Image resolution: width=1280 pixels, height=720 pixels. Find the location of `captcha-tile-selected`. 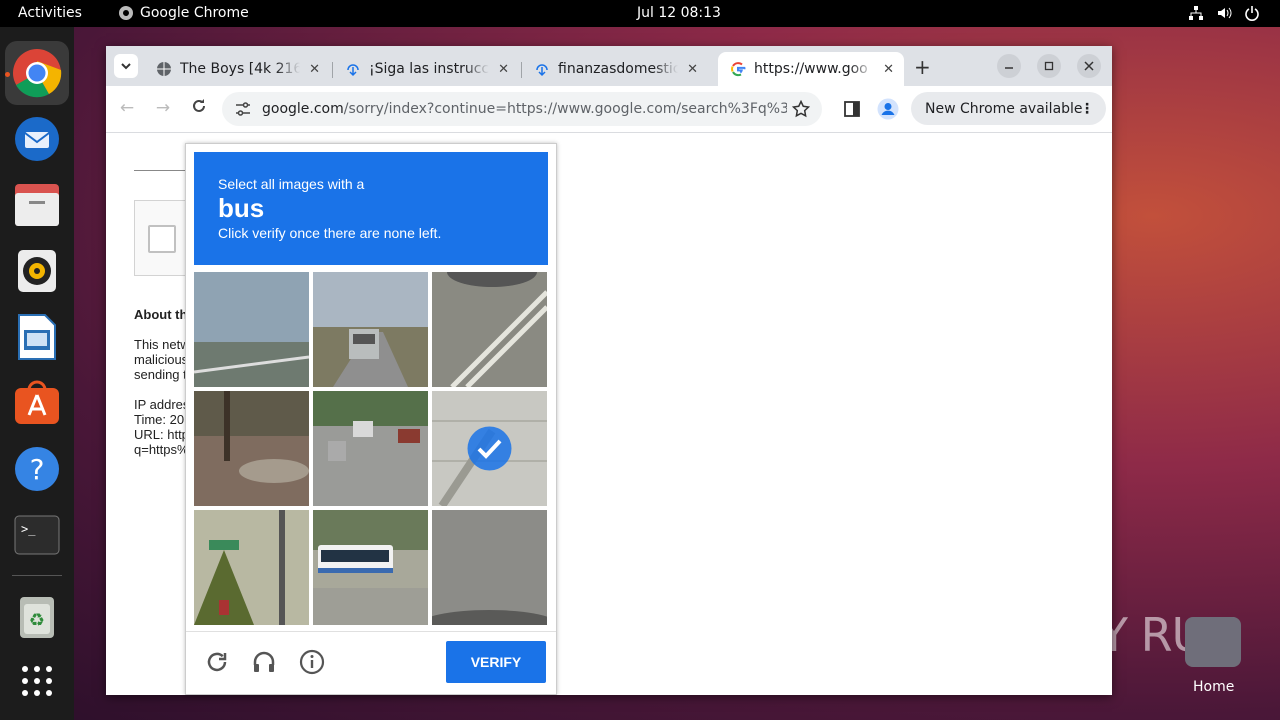

captcha-tile-selected is located at coordinates (489, 448).